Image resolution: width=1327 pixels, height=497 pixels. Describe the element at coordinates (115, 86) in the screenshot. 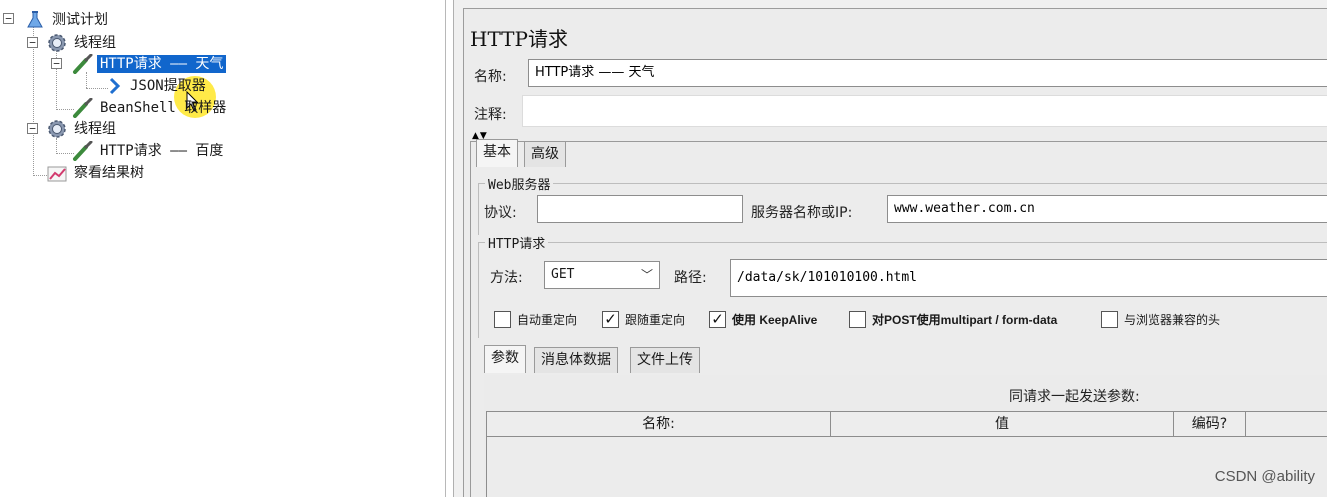

I see `extractor-arrow-icon` at that location.